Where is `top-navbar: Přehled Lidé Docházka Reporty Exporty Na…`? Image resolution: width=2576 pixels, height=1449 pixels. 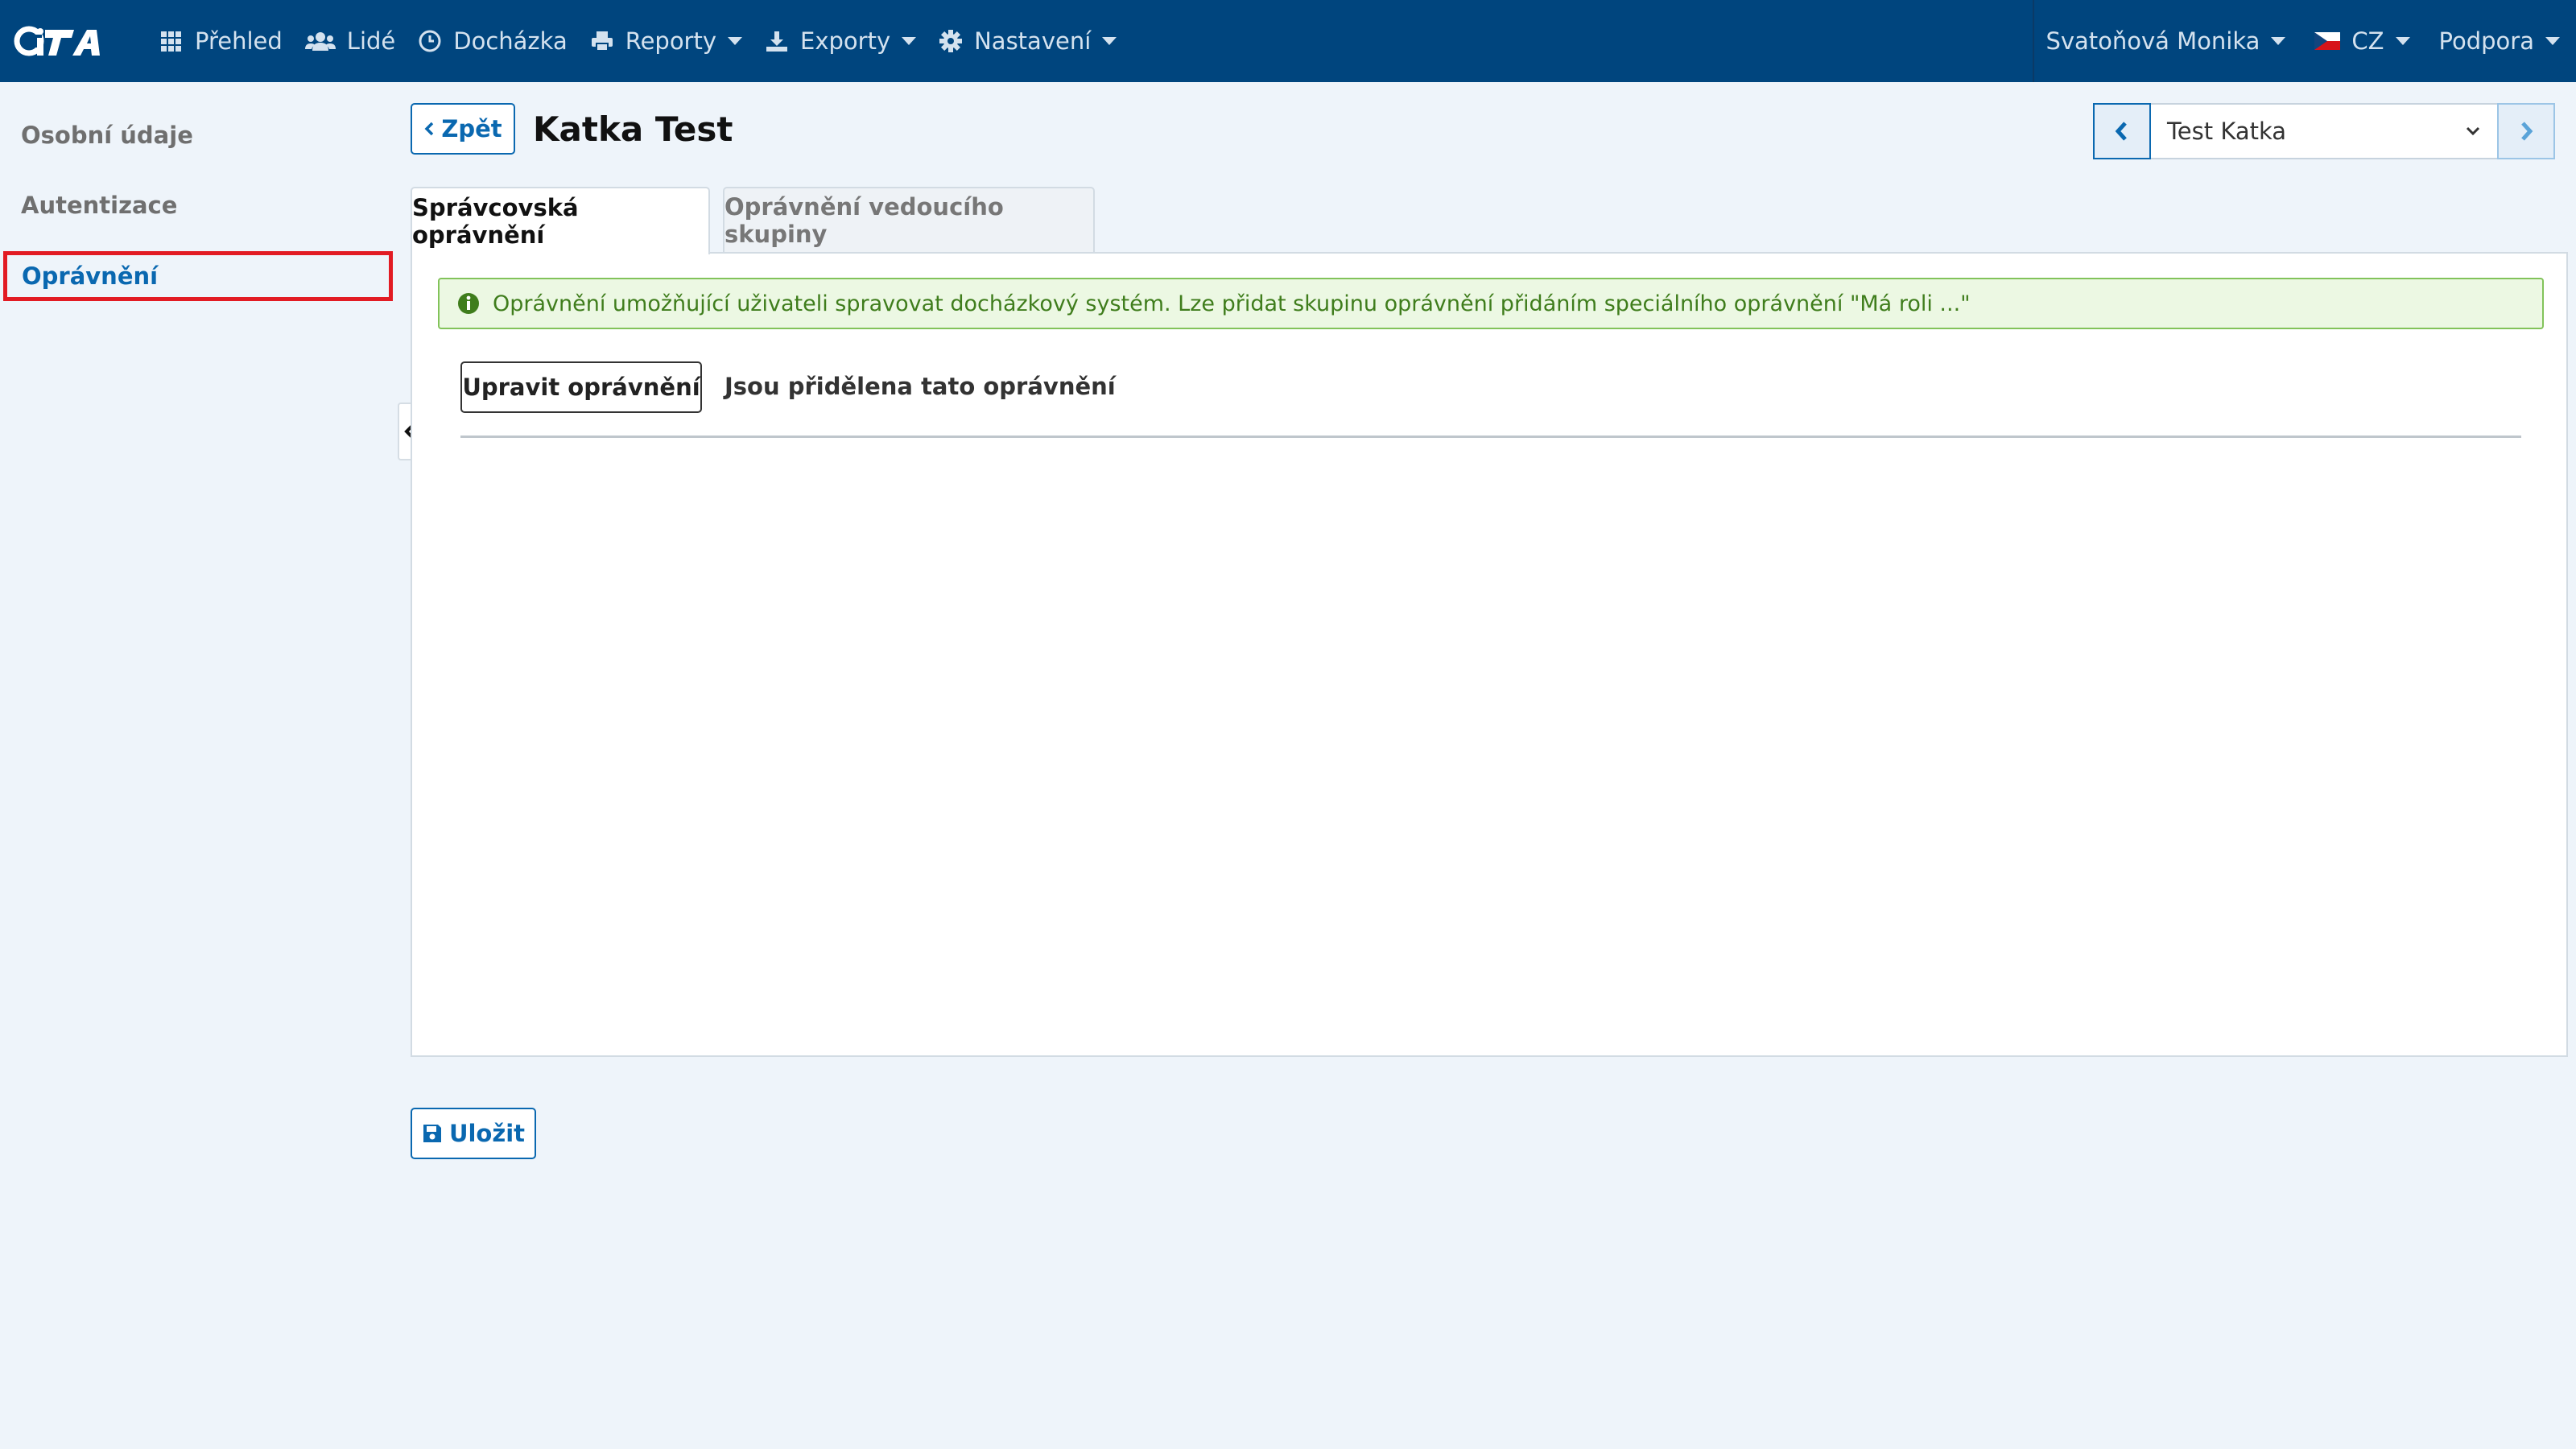 top-navbar: Přehled Lidé Docházka Reporty Exporty Na… is located at coordinates (1288, 41).